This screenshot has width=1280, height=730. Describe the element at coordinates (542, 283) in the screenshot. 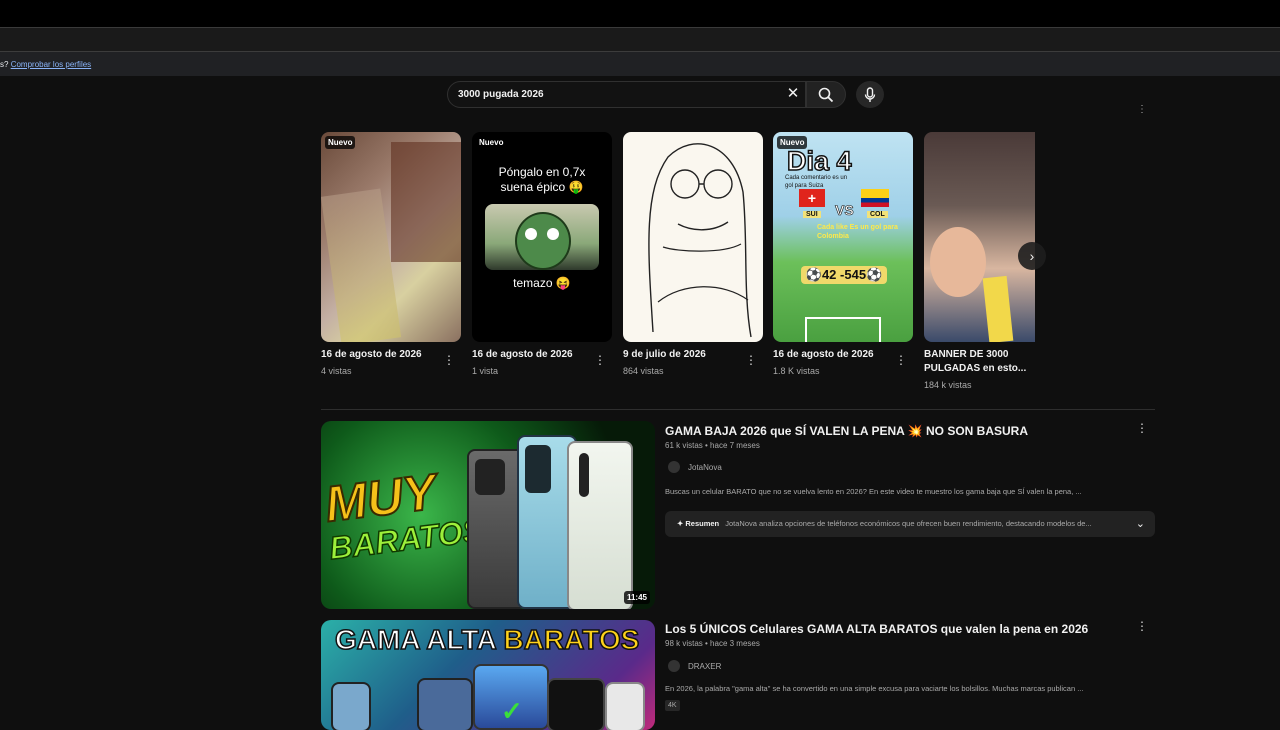

I see `short-overlay-text: temazo 😝` at that location.